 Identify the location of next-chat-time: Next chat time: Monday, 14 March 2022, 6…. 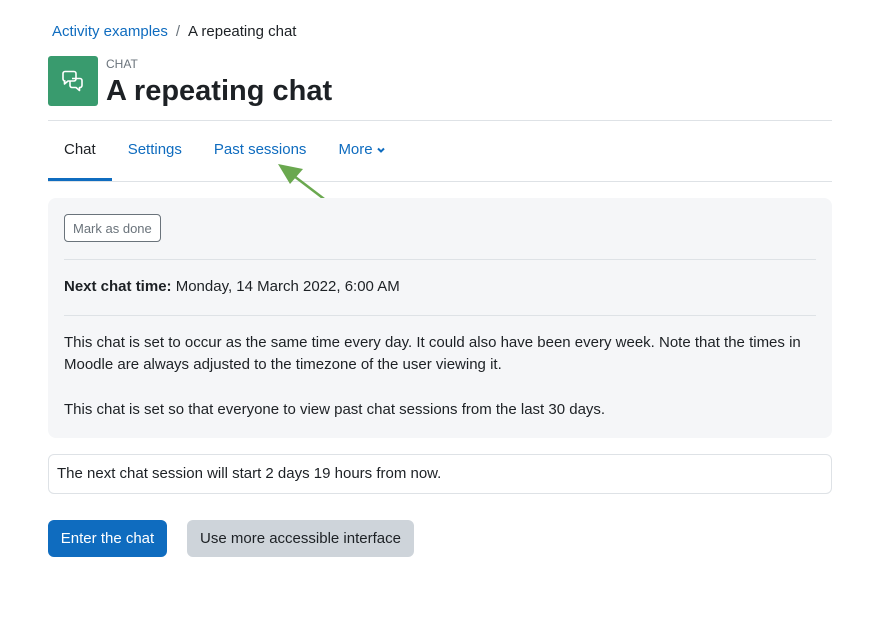
(232, 287).